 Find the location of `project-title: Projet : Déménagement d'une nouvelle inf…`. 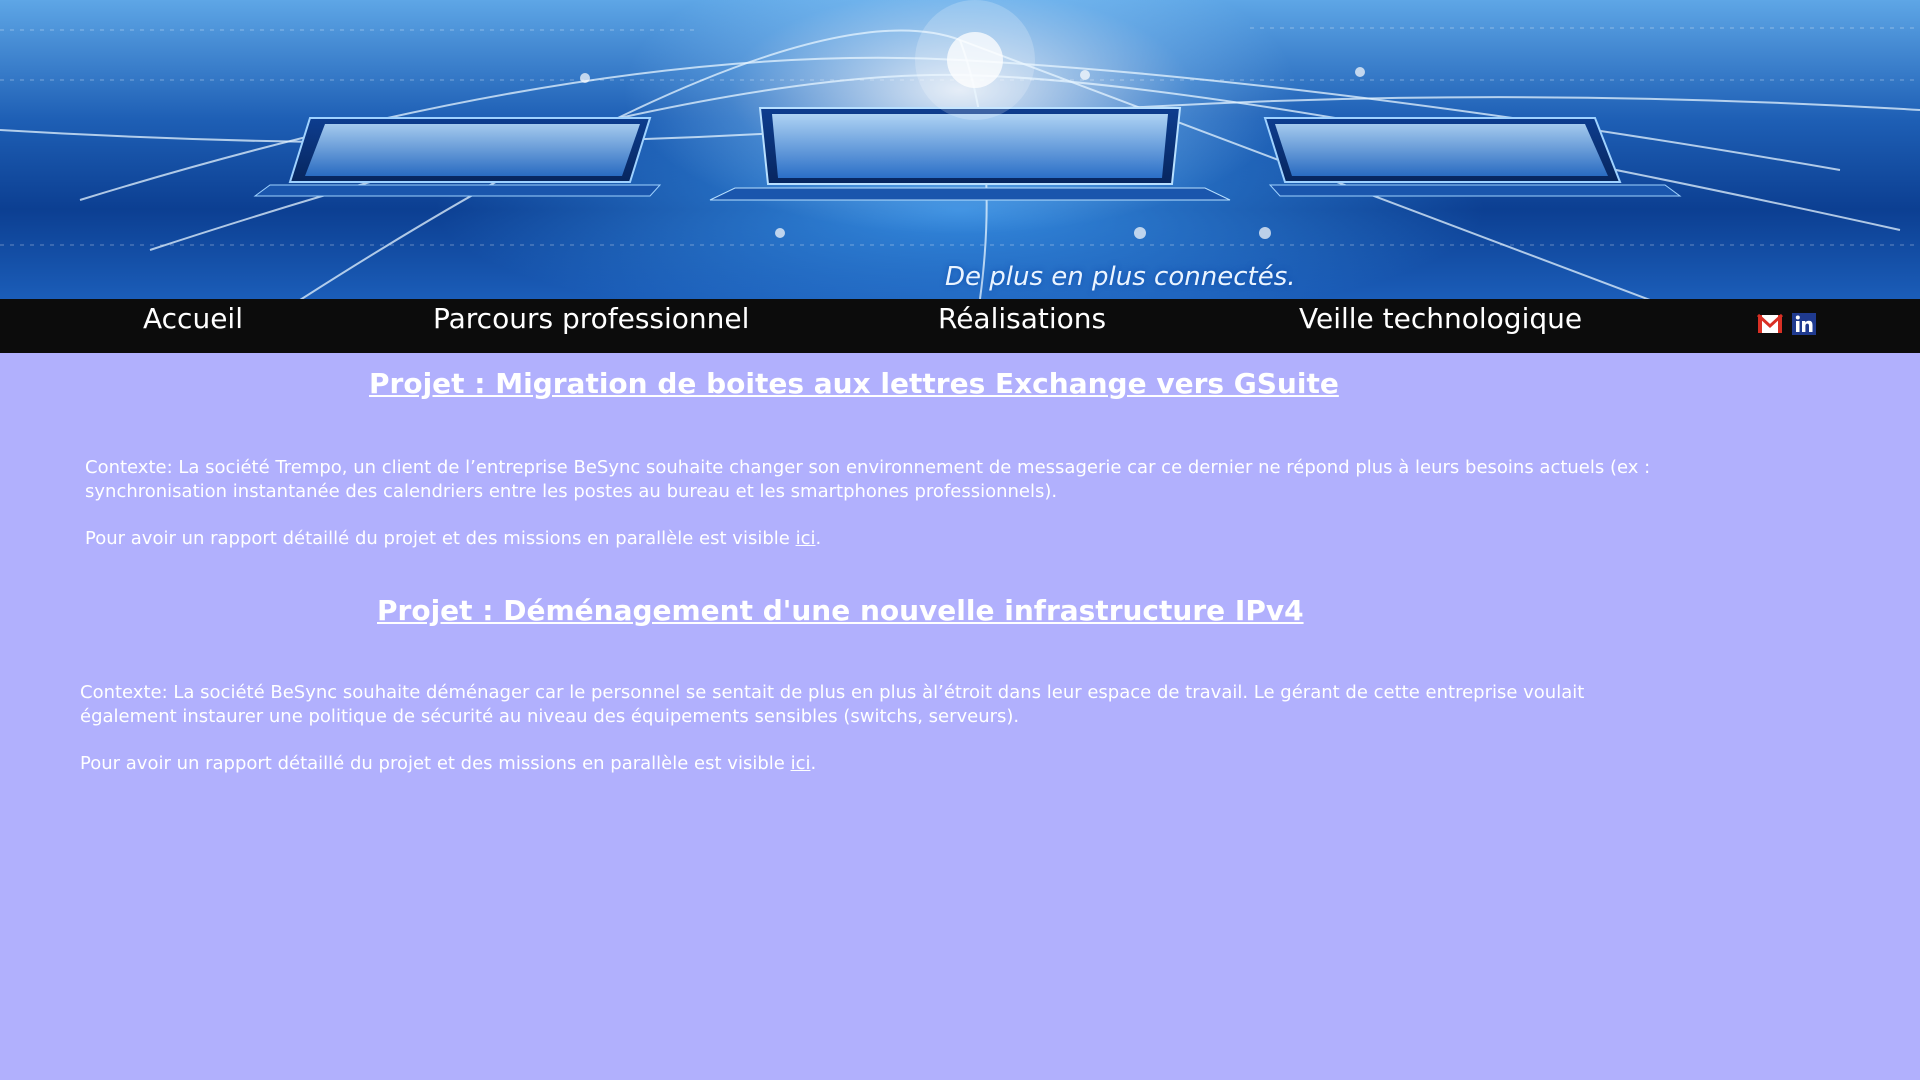

project-title: Projet : Déménagement d'une nouvelle inf… is located at coordinates (840, 610).